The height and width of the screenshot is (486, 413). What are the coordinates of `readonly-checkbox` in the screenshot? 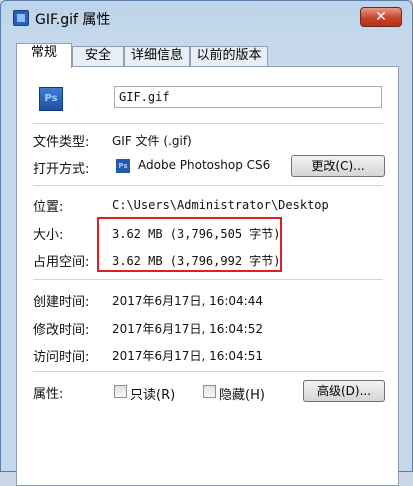 It's located at (120, 391).